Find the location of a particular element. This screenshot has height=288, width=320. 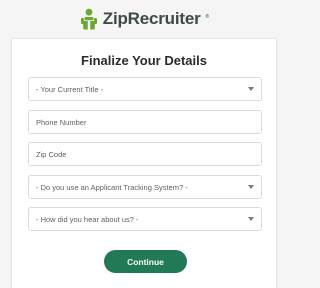

ziprecruiter-logo-icon is located at coordinates (88, 19).